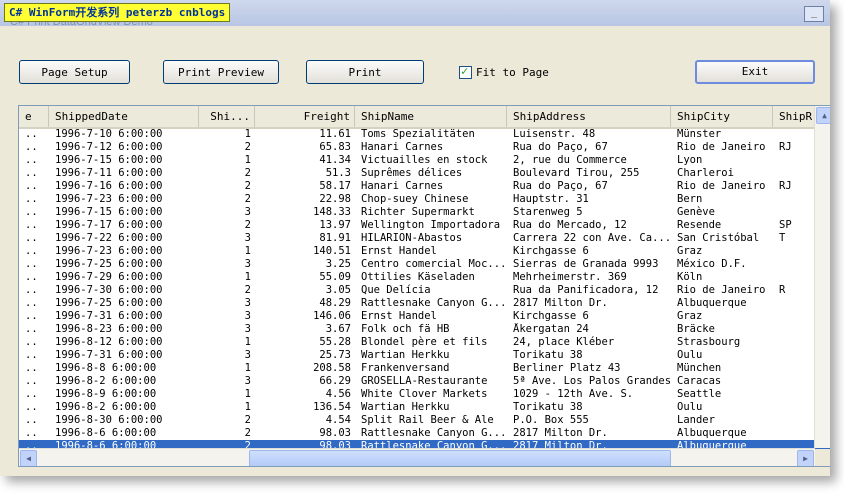 Image resolution: width=844 pixels, height=496 pixels. What do you see at coordinates (431, 116) in the screenshot?
I see `column-header-shipname: ShipName` at bounding box center [431, 116].